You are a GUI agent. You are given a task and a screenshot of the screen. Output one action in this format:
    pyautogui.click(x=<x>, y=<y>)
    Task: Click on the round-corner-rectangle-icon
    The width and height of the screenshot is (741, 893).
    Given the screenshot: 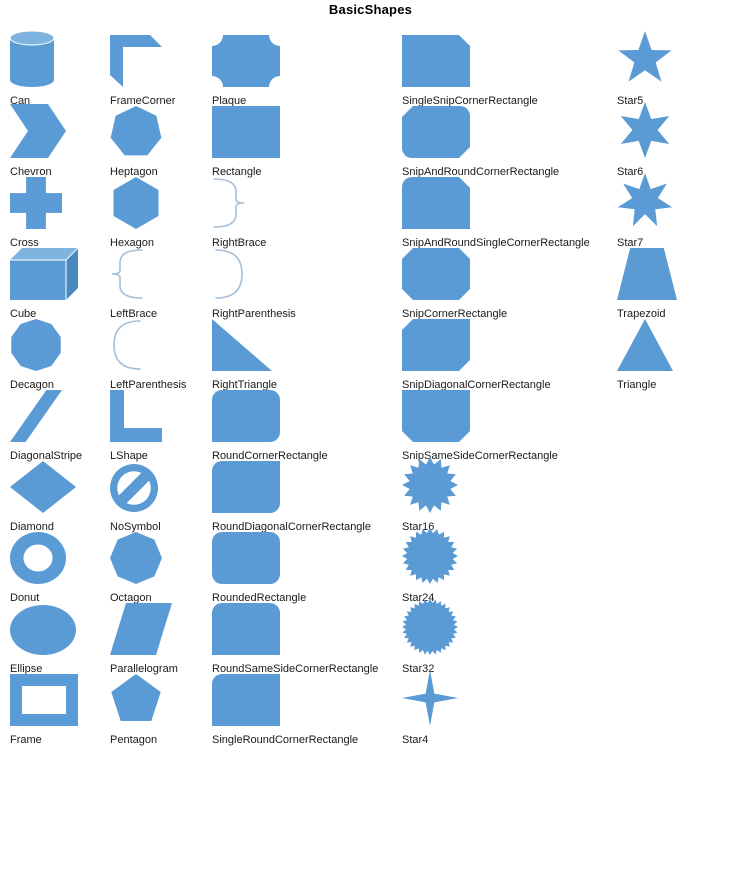 What is the action you would take?
    pyautogui.click(x=246, y=416)
    